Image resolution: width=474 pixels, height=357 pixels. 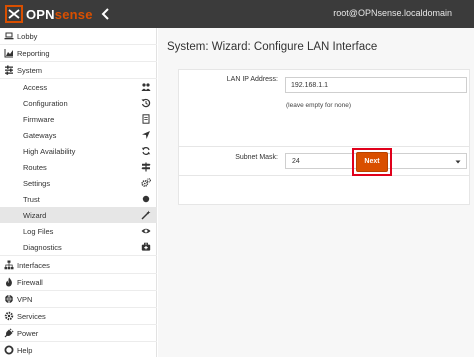 What do you see at coordinates (296, 161) in the screenshot?
I see `subnet-mask-value: 24` at bounding box center [296, 161].